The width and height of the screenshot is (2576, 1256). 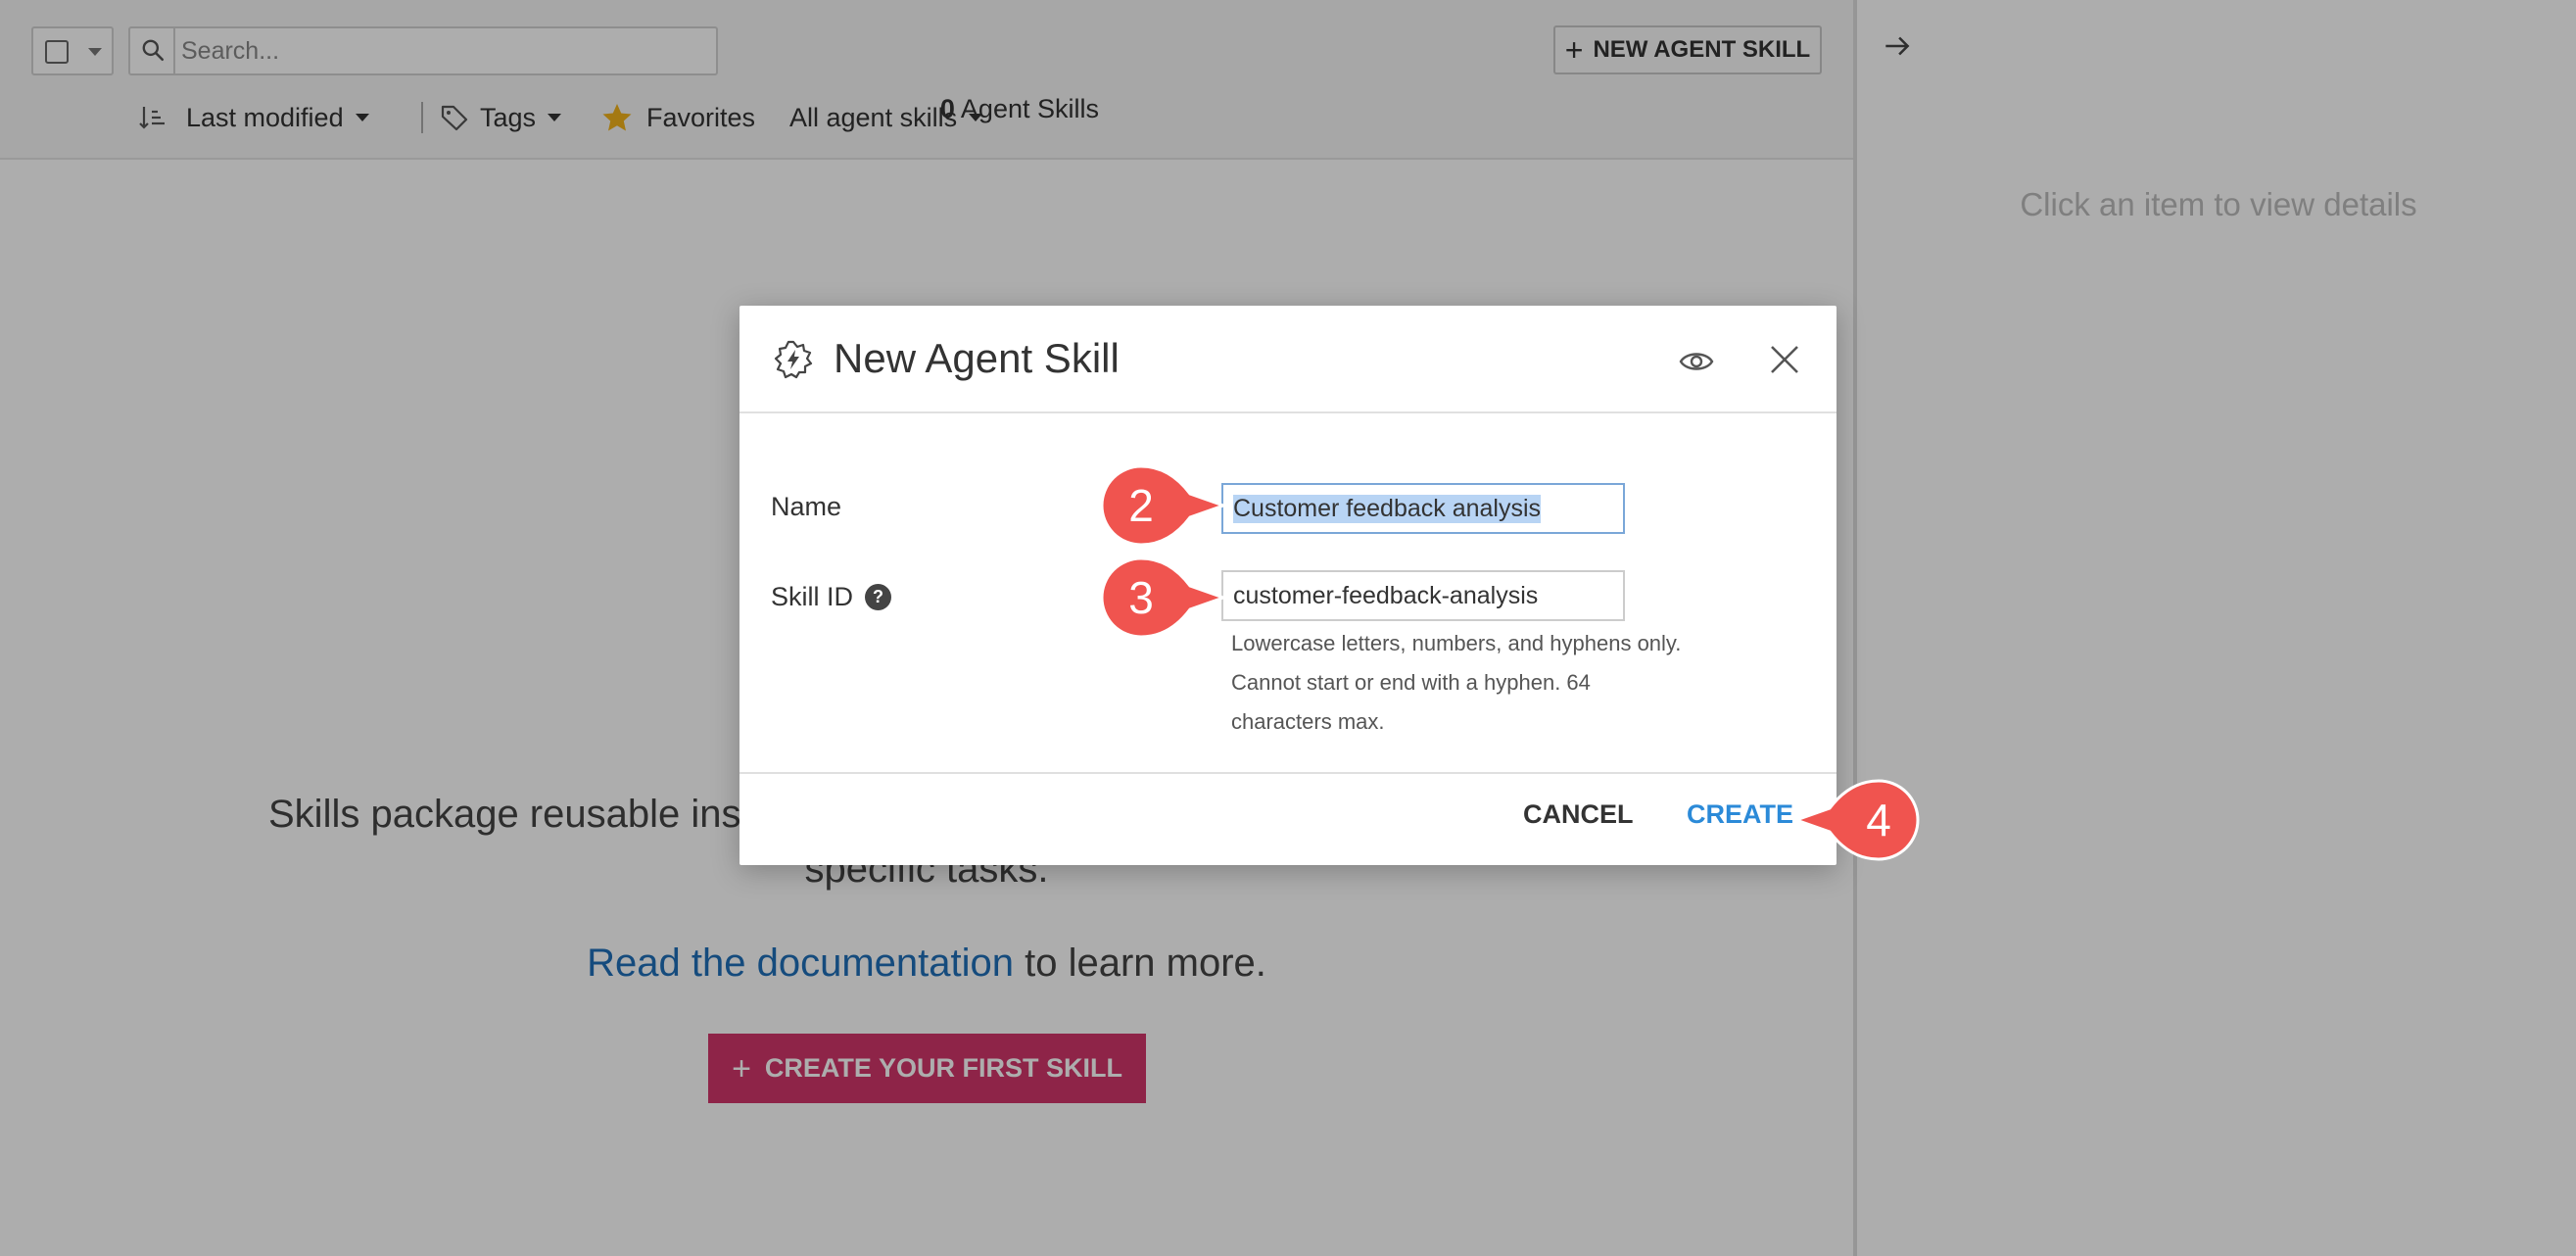 I want to click on create-button: CREATE, so click(x=1740, y=815).